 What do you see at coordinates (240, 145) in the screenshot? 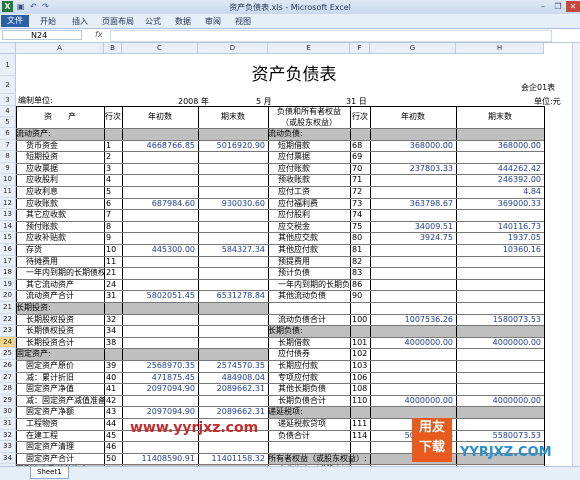
I see `left-end-value: 5016920.90` at bounding box center [240, 145].